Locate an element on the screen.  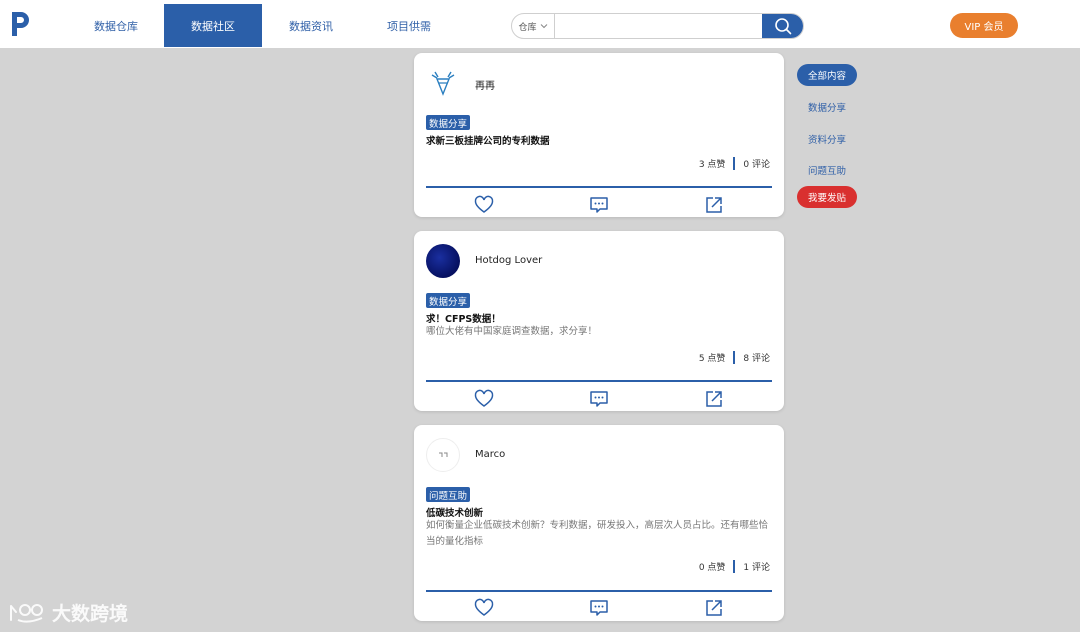
post-title: 求新三板挂牌公司的专利数据 is located at coordinates (488, 140).